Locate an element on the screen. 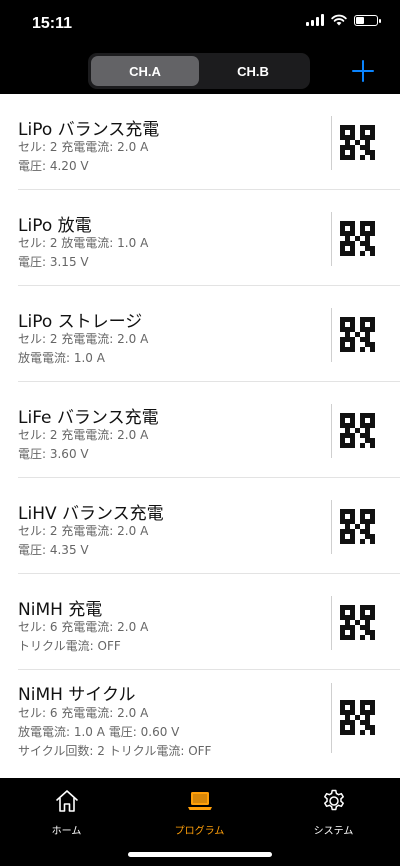 This screenshot has width=400, height=866. home-icon is located at coordinates (67, 801).